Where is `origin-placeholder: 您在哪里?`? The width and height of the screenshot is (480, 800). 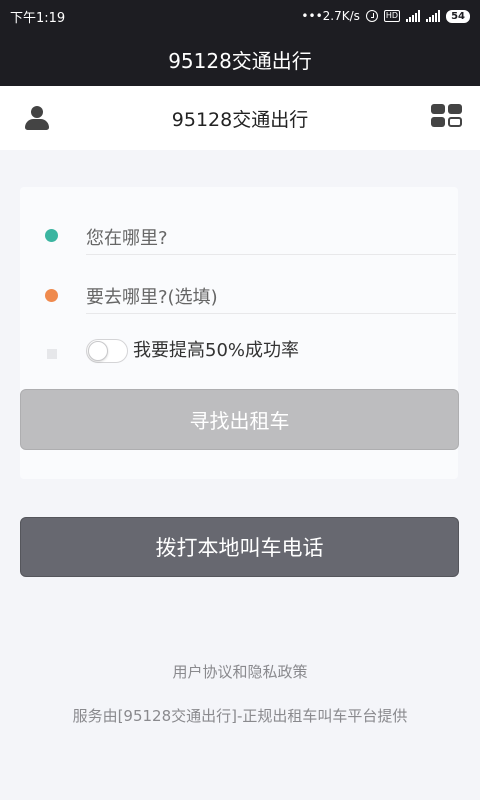 origin-placeholder: 您在哪里? is located at coordinates (127, 238).